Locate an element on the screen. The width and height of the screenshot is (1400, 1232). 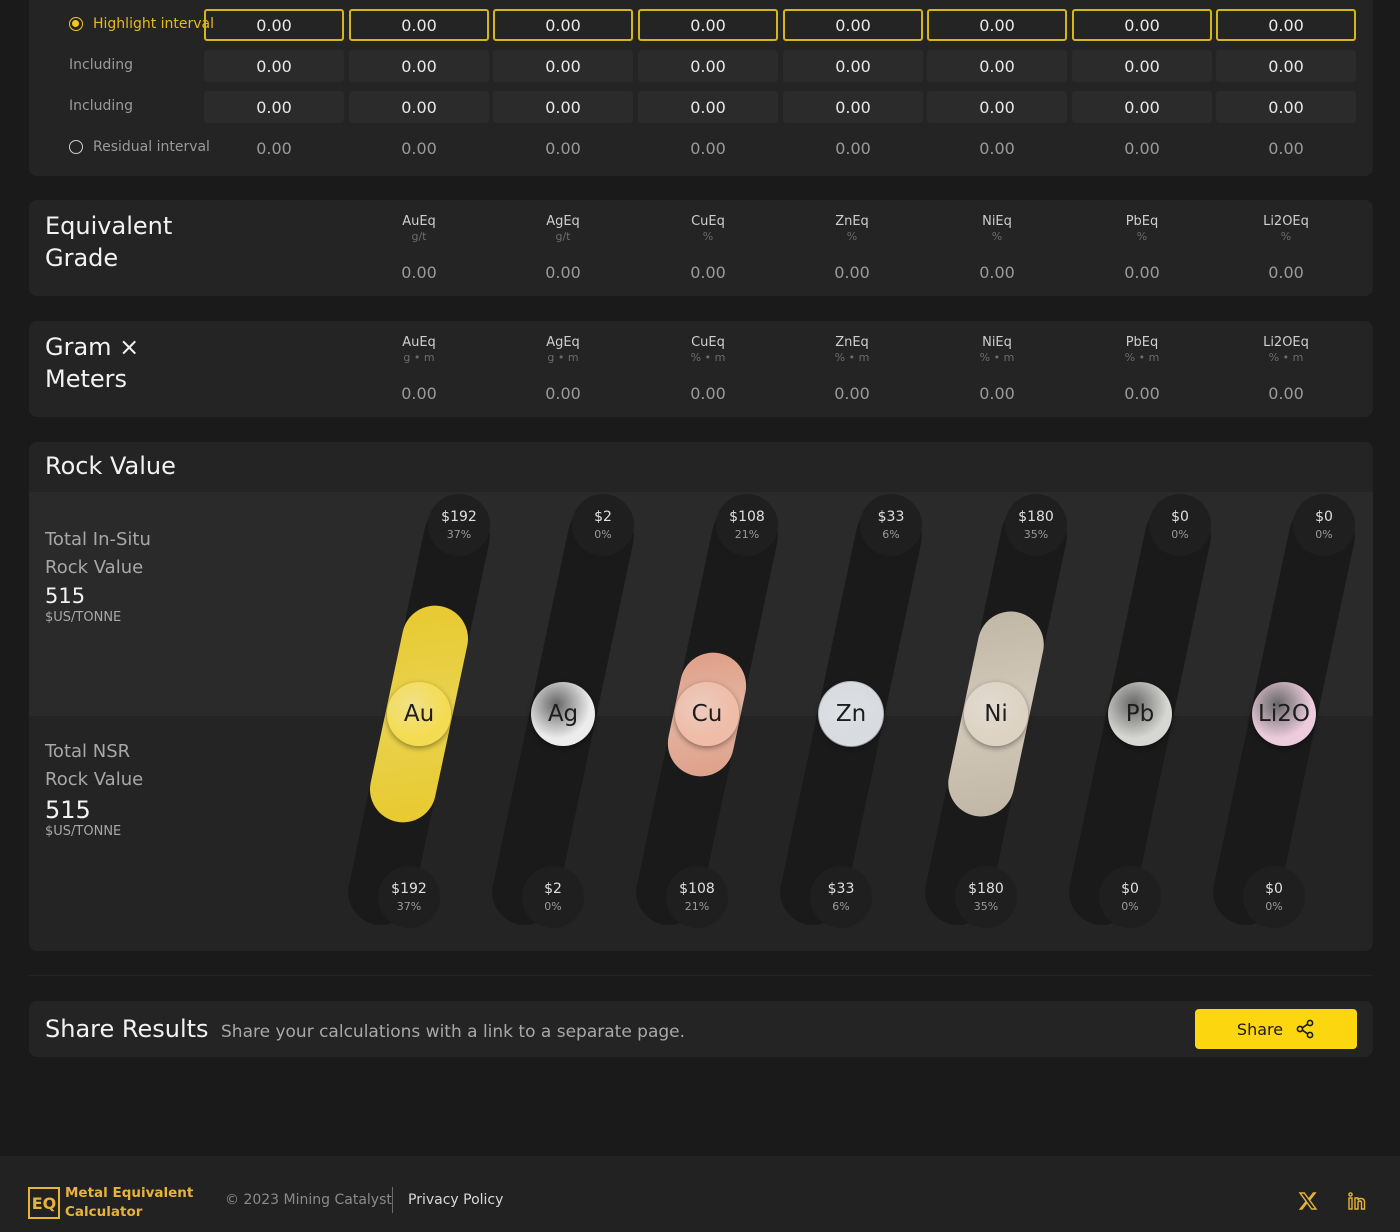
metal-ball: Li2O is located at coordinates (1284, 714).